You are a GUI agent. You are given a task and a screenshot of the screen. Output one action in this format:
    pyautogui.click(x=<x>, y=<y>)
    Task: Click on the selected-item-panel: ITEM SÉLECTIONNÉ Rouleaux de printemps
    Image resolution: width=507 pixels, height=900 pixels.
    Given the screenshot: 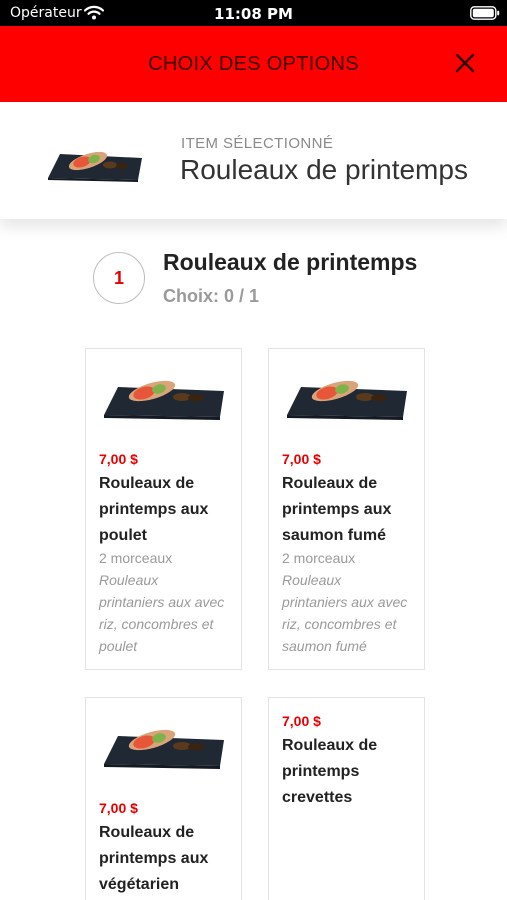 What is the action you would take?
    pyautogui.click(x=253, y=160)
    